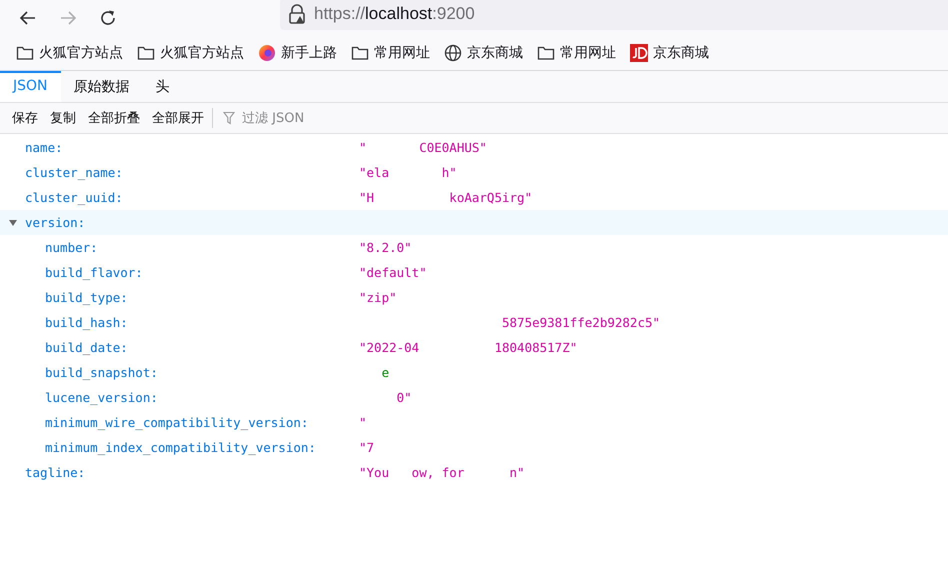 The height and width of the screenshot is (571, 948). Describe the element at coordinates (309, 53) in the screenshot. I see `bookmark-label: 新手上路` at that location.